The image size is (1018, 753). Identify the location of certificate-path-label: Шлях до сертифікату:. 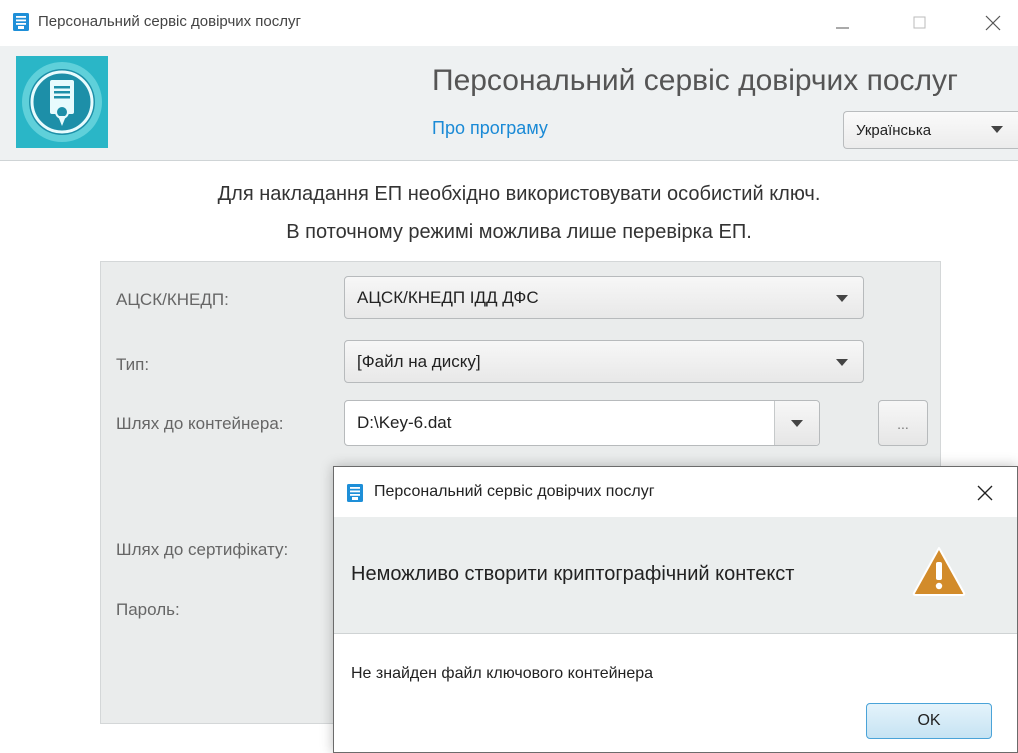
(202, 549).